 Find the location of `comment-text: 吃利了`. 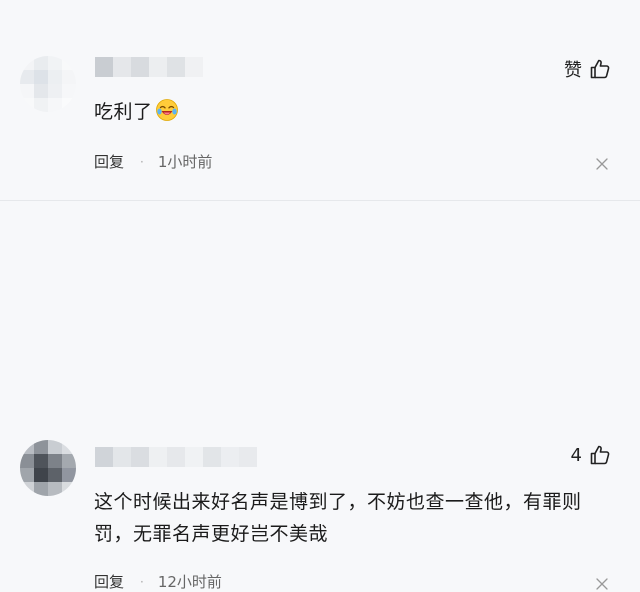

comment-text: 吃利了 is located at coordinates (136, 112).